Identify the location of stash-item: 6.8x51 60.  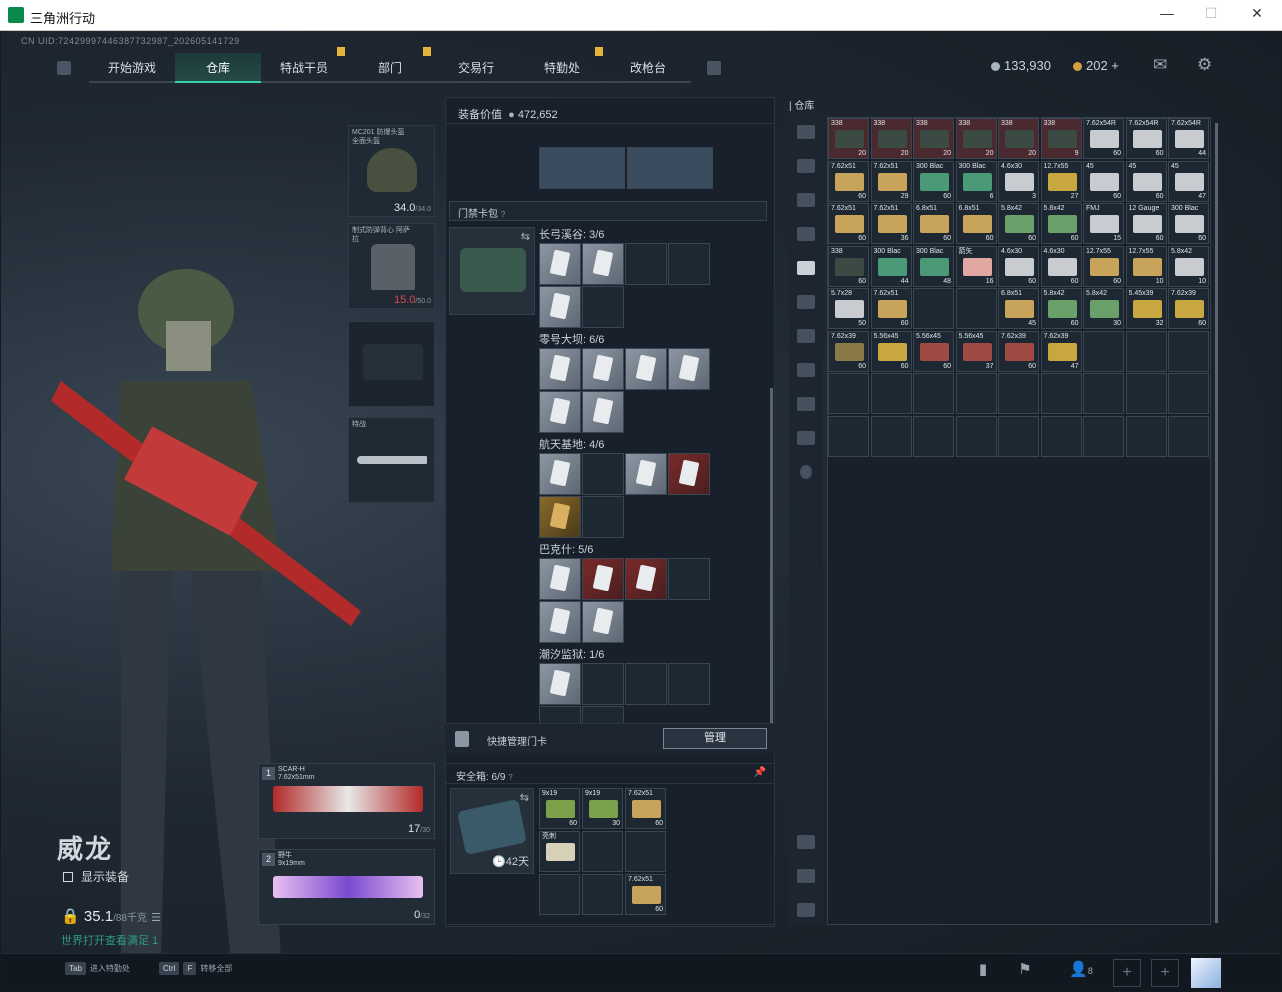
(933, 223).